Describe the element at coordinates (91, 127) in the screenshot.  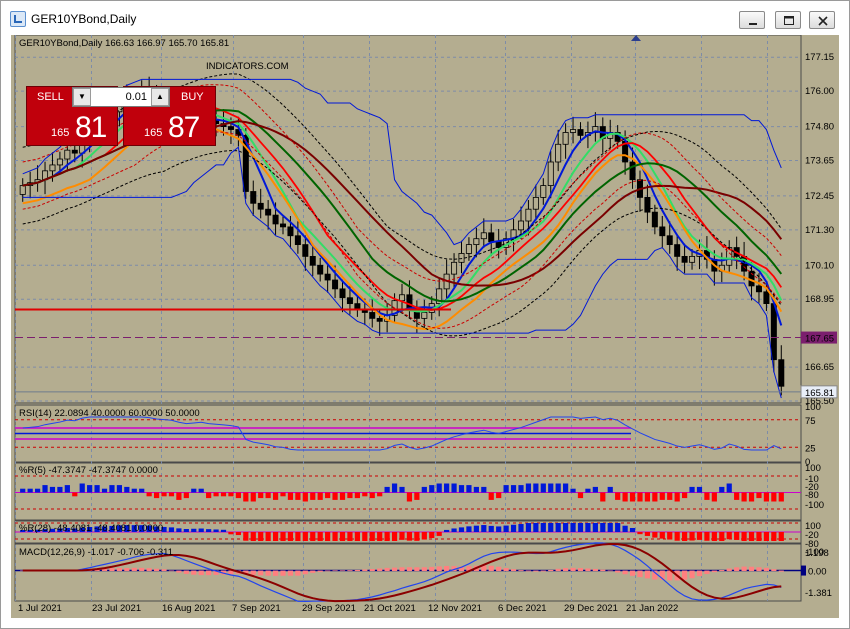
I see `sell-price-digits: 81` at that location.